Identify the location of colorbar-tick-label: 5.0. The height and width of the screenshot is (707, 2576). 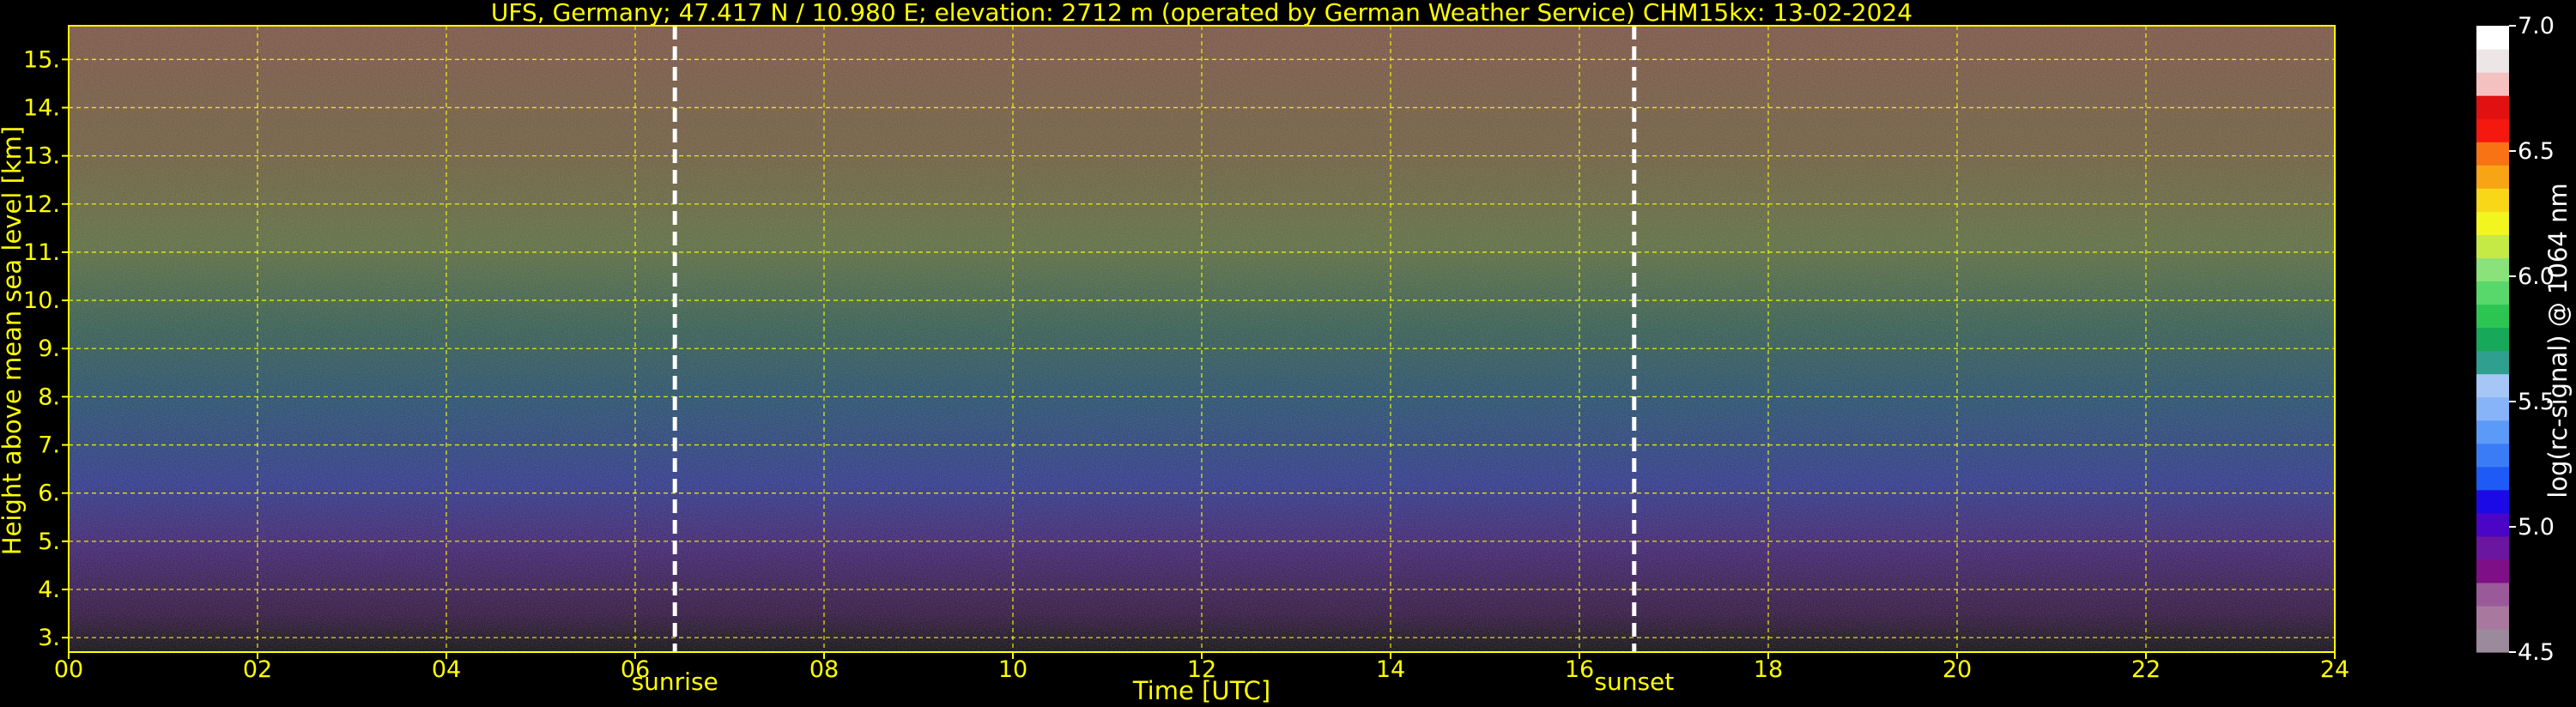
(2536, 528).